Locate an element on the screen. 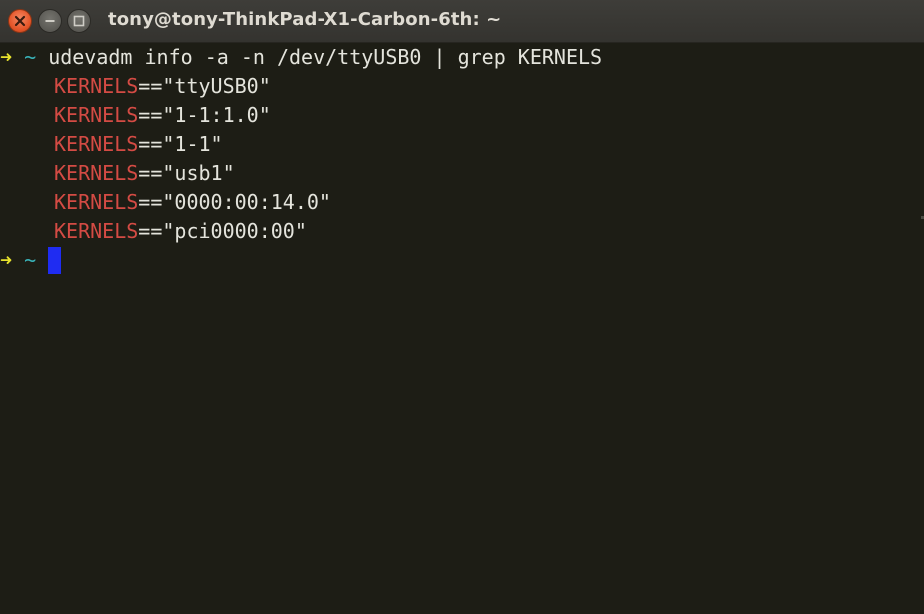 The width and height of the screenshot is (924, 614). output-line: KERNELS=="ttyUSB0" is located at coordinates (162, 86).